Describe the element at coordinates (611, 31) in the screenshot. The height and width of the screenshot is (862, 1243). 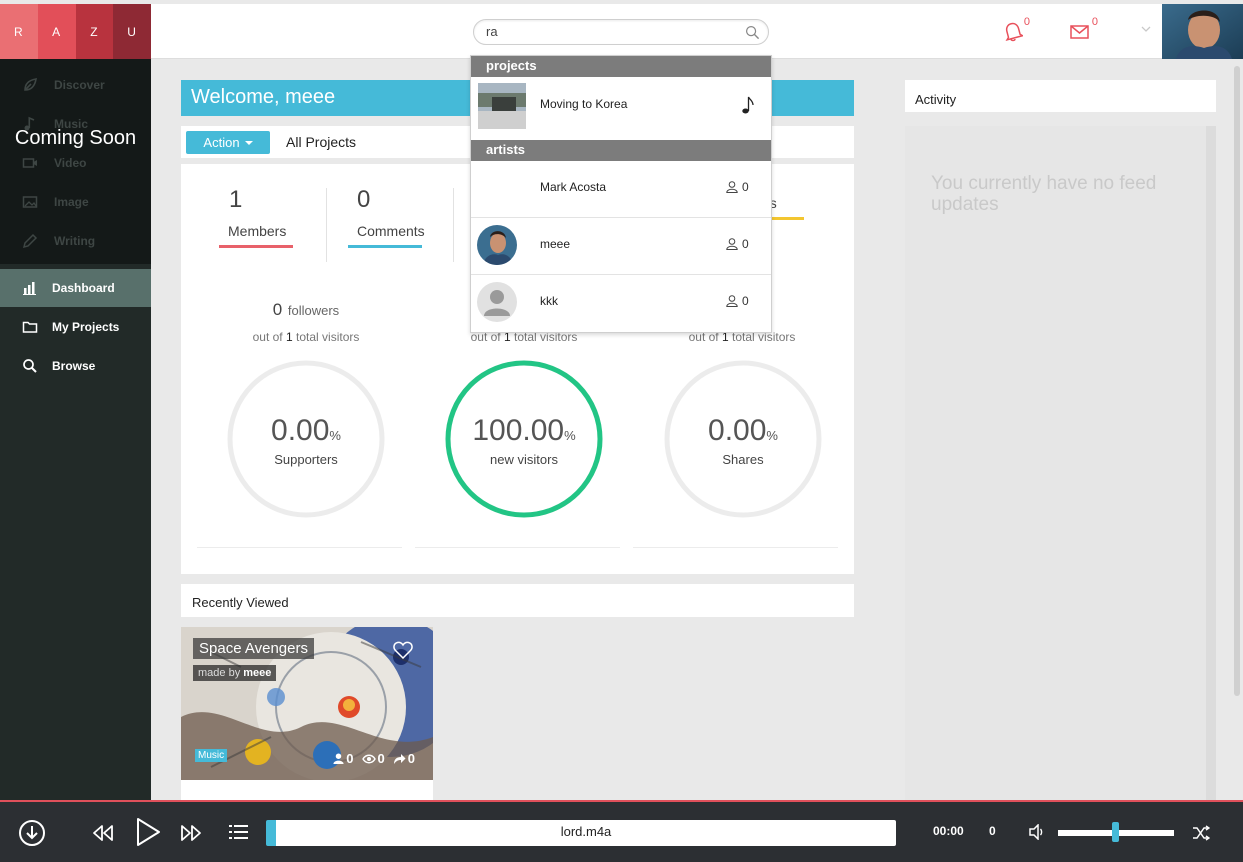
I see `search-input` at that location.